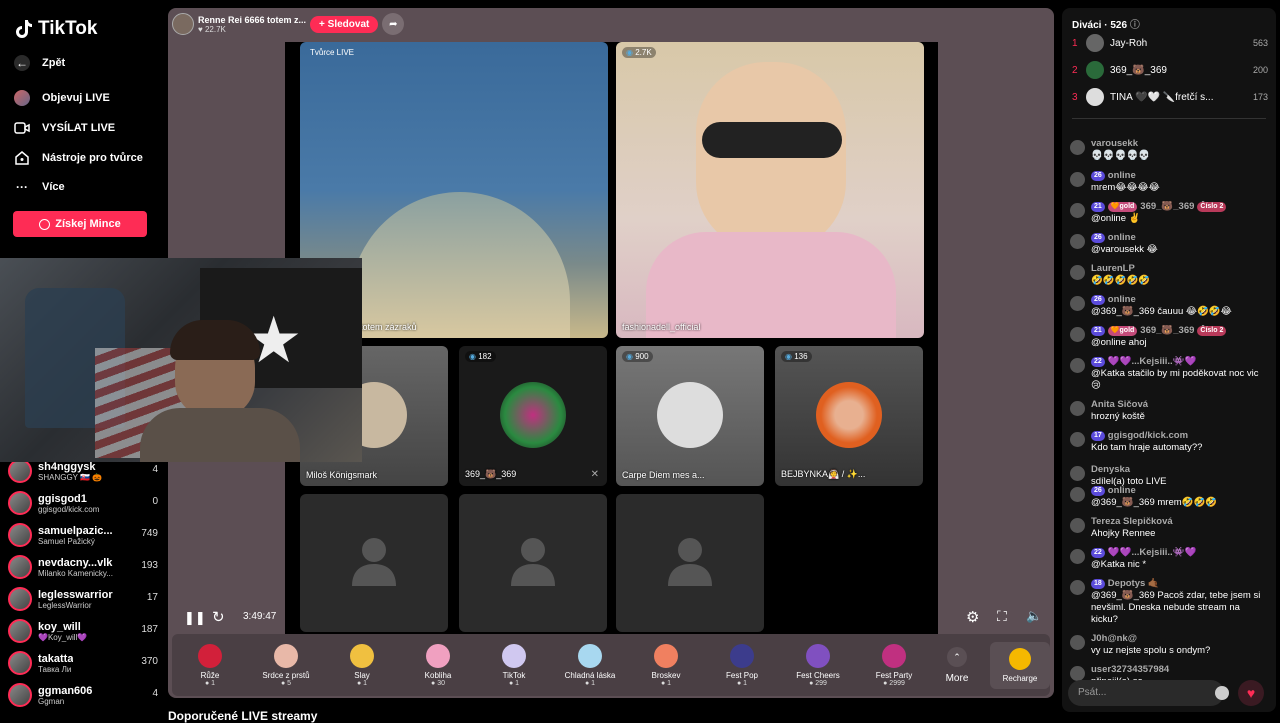 The width and height of the screenshot is (1280, 723). I want to click on follow-button: + Sledovat, so click(344, 24).